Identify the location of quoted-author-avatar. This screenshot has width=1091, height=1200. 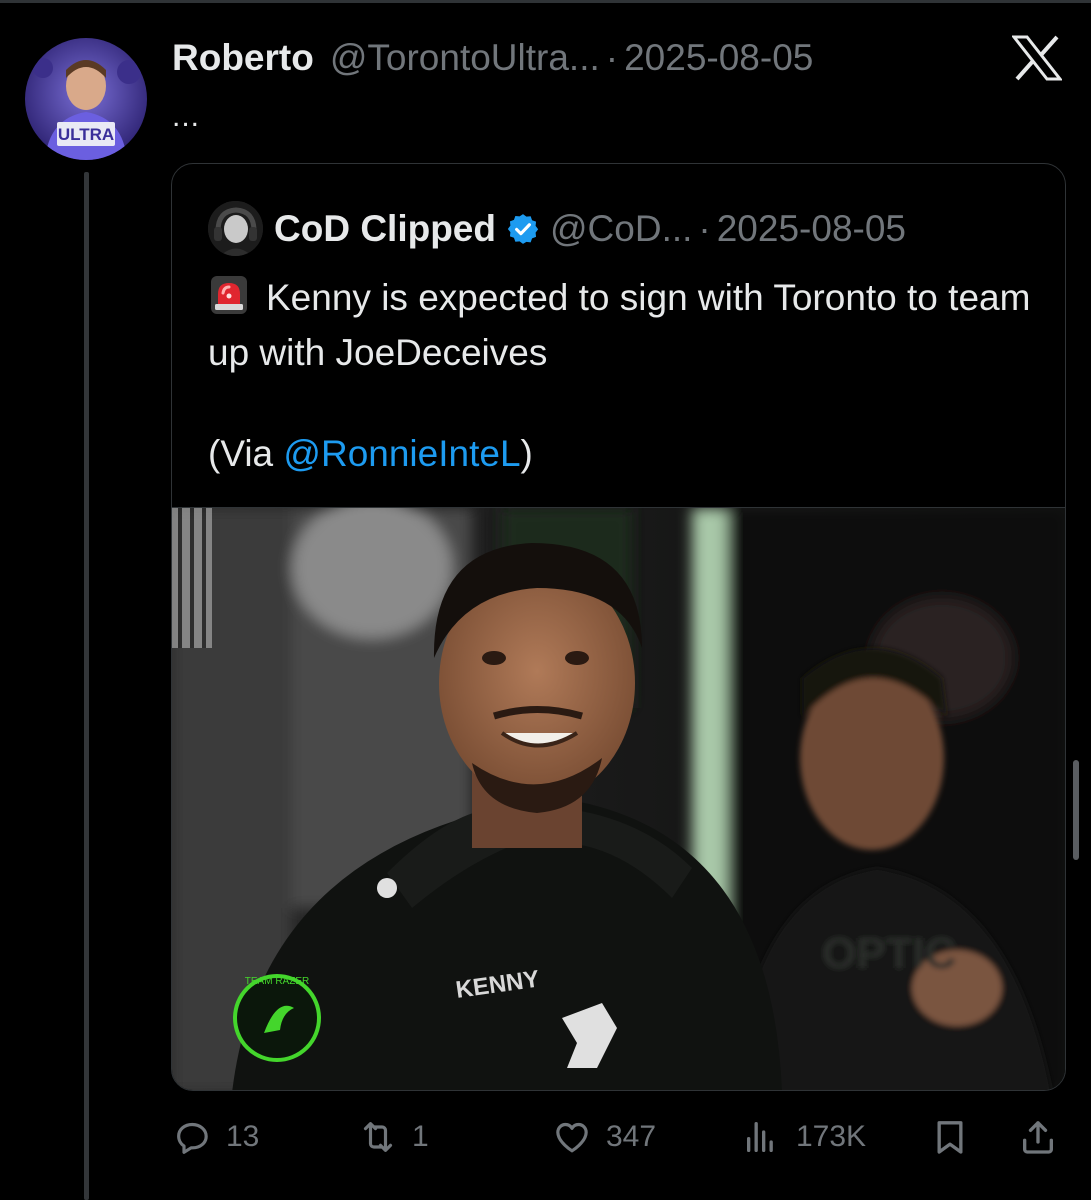
(235, 228).